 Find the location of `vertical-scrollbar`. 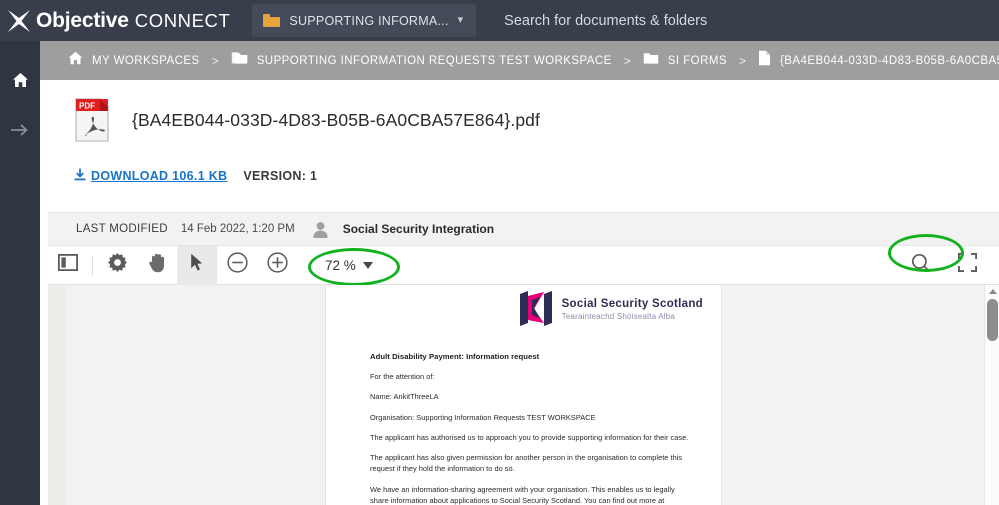

vertical-scrollbar is located at coordinates (991, 395).